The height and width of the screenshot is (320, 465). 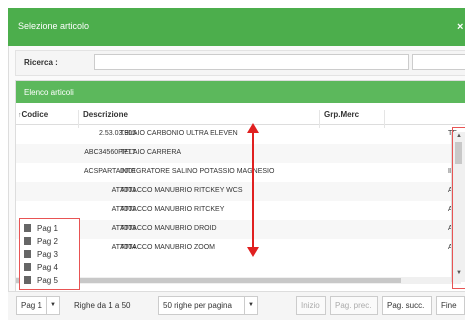 I want to click on horizontal-scrollbar, so click(x=238, y=280).